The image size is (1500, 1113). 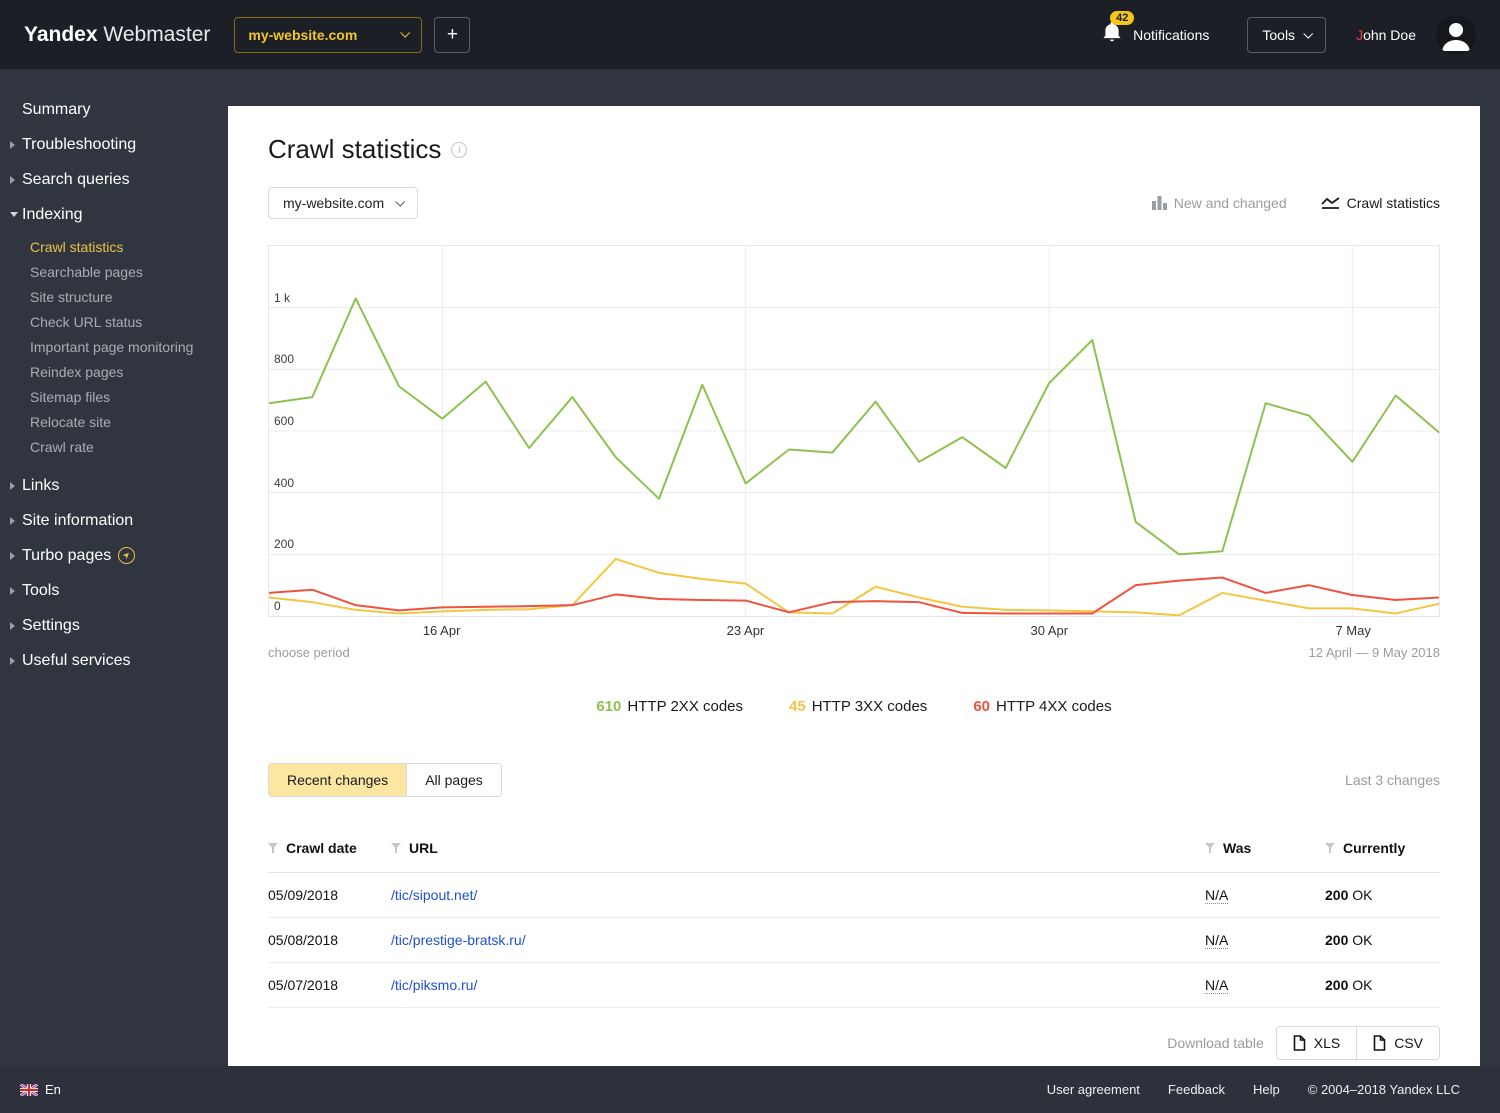 What do you see at coordinates (321, 847) in the screenshot?
I see `header-crawl-date: Crawl date` at bounding box center [321, 847].